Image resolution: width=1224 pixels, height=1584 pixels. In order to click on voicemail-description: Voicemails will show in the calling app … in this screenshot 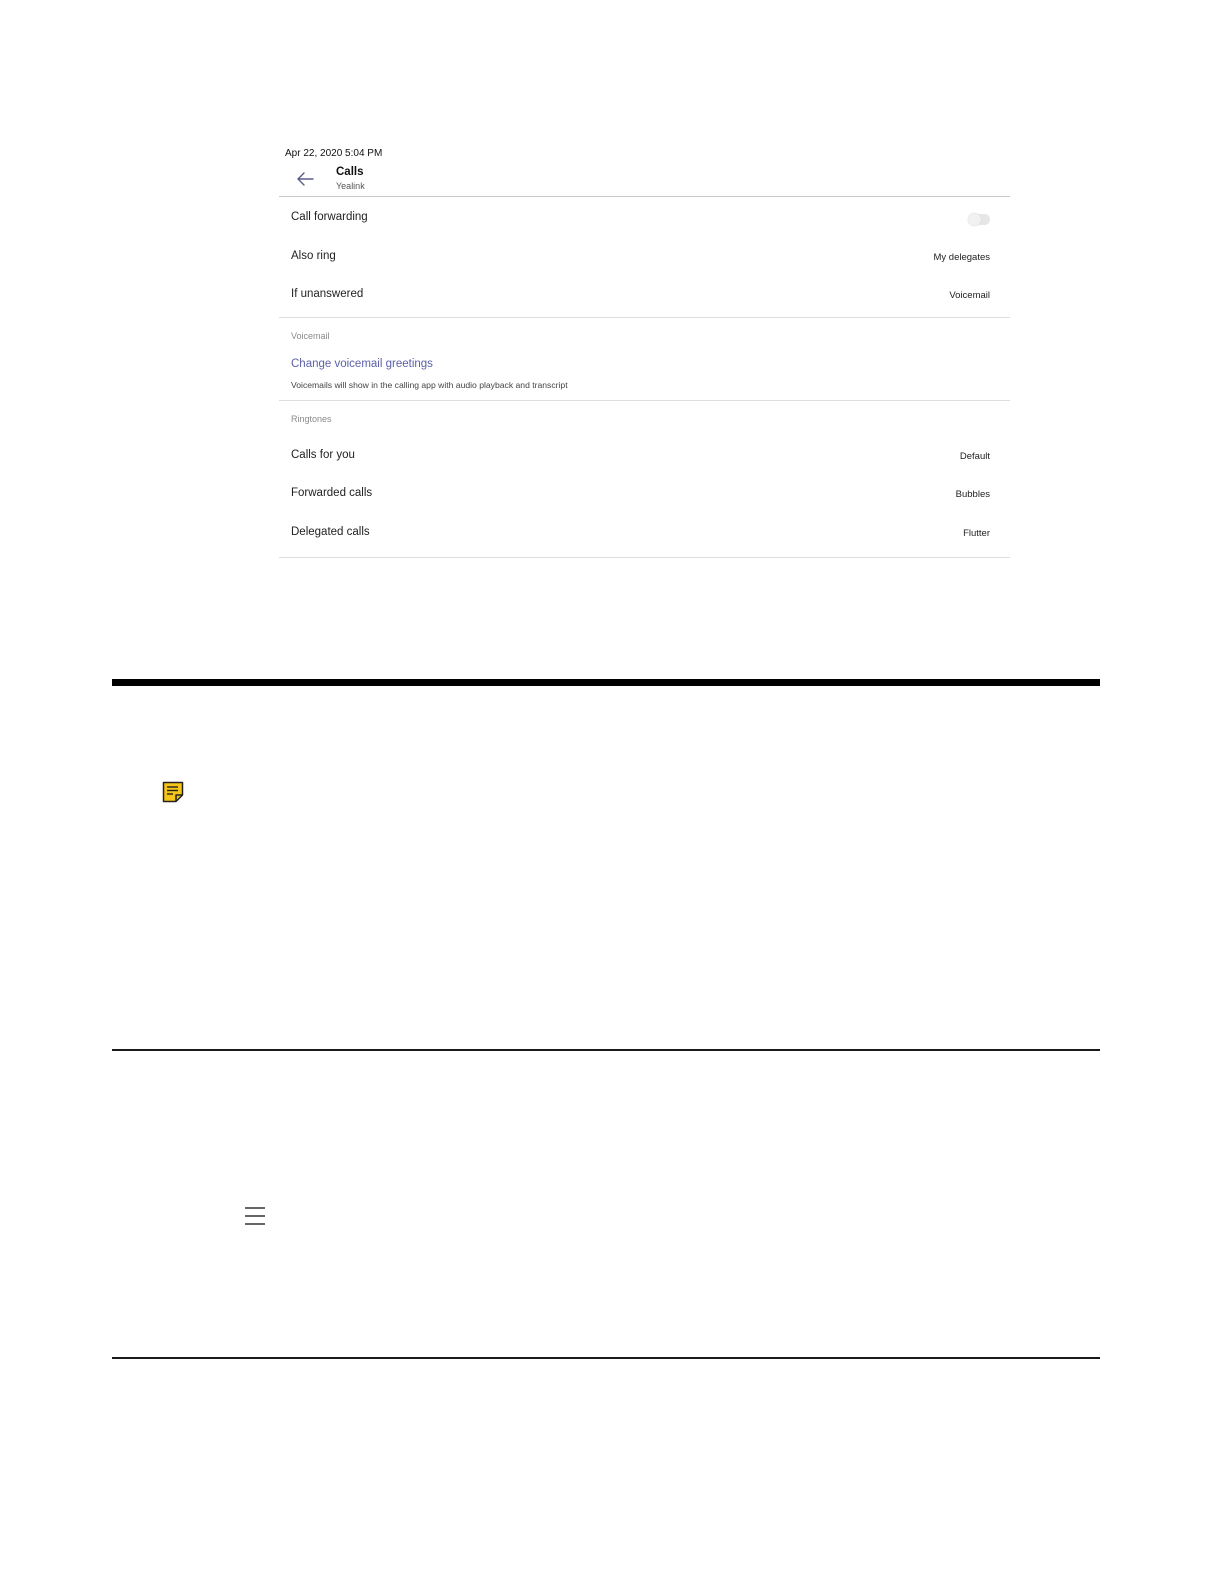, I will do `click(429, 385)`.